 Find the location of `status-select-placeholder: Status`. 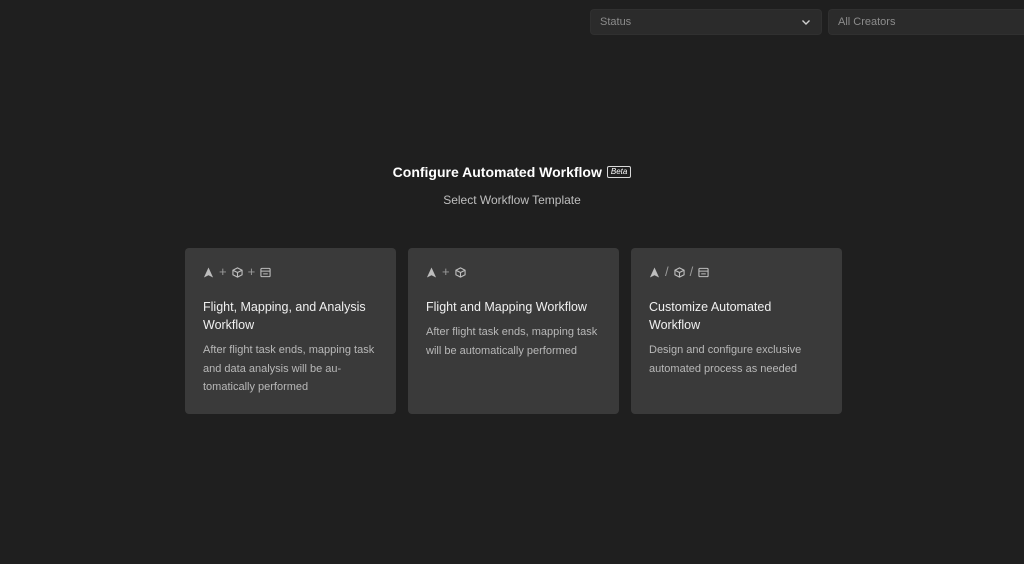

status-select-placeholder: Status is located at coordinates (616, 22).